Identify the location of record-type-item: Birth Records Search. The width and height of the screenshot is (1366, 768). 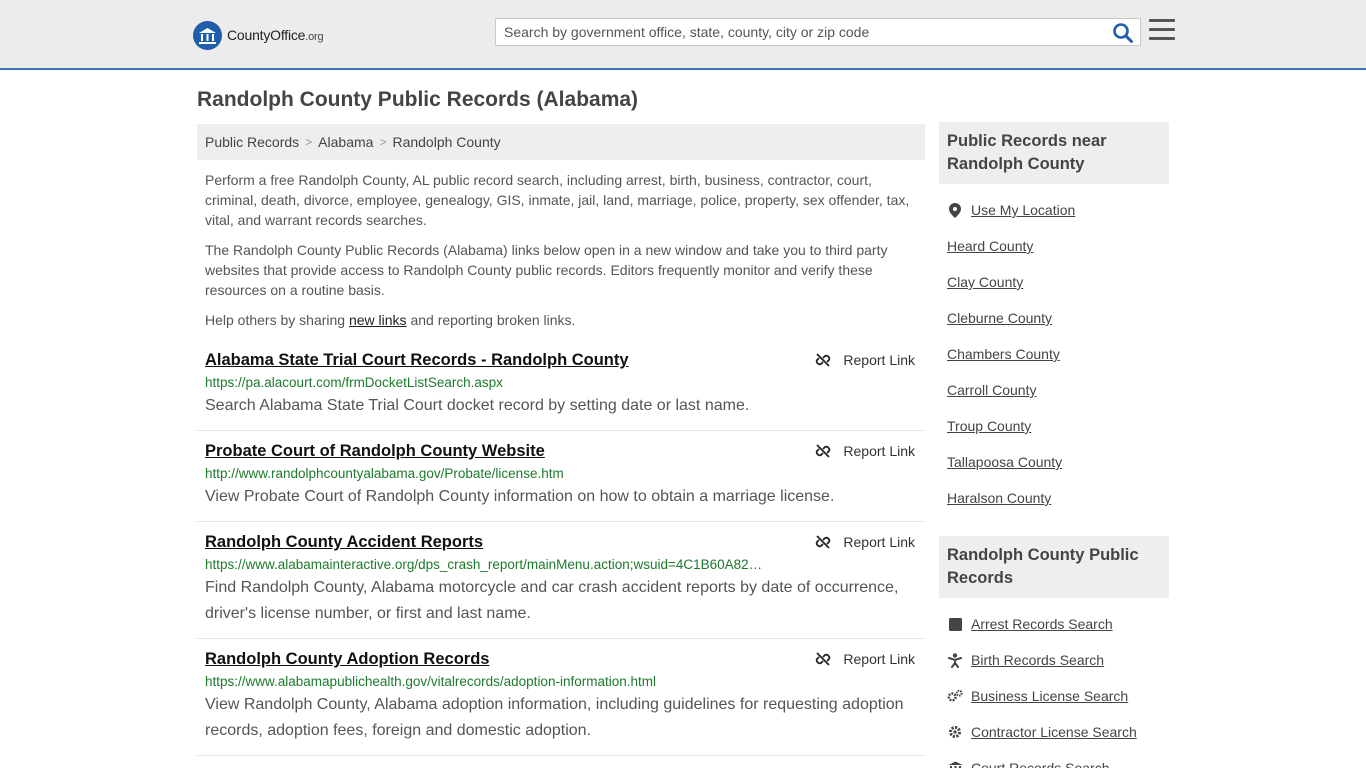
(1054, 660).